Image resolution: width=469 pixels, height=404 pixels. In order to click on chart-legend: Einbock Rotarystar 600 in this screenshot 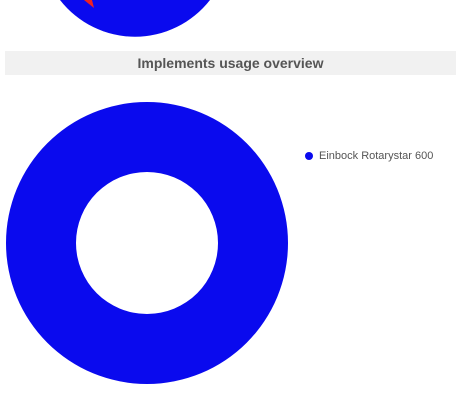, I will do `click(369, 156)`.